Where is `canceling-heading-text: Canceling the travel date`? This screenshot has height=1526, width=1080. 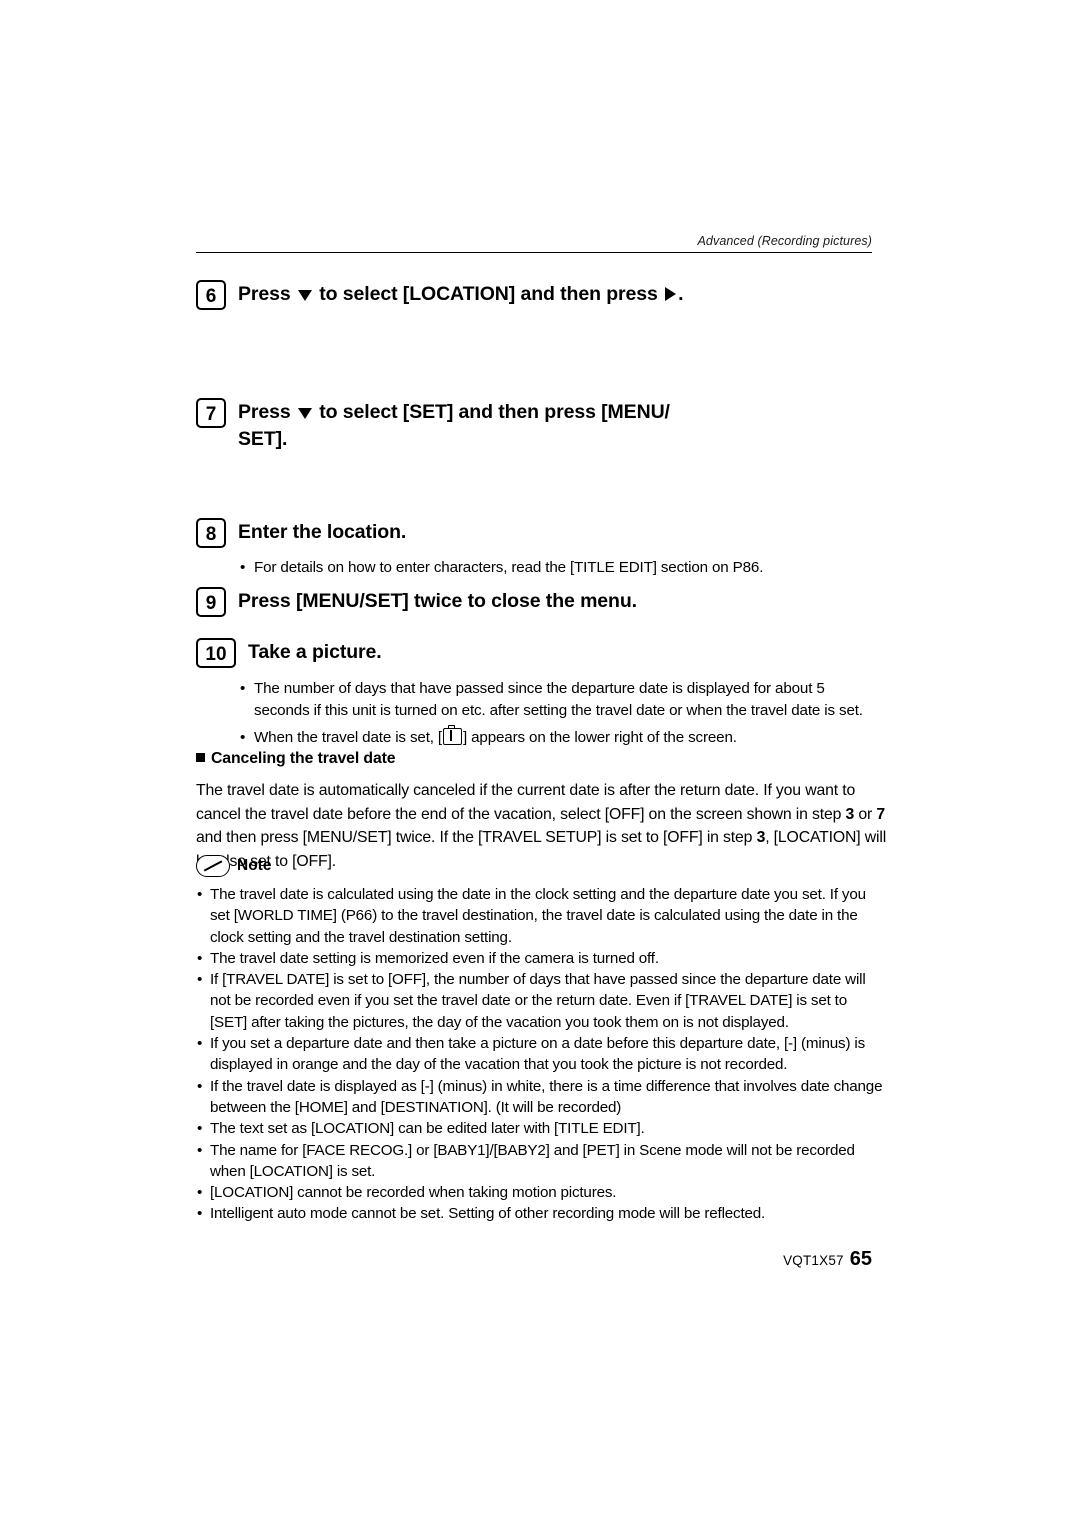 canceling-heading-text: Canceling the travel date is located at coordinates (303, 758).